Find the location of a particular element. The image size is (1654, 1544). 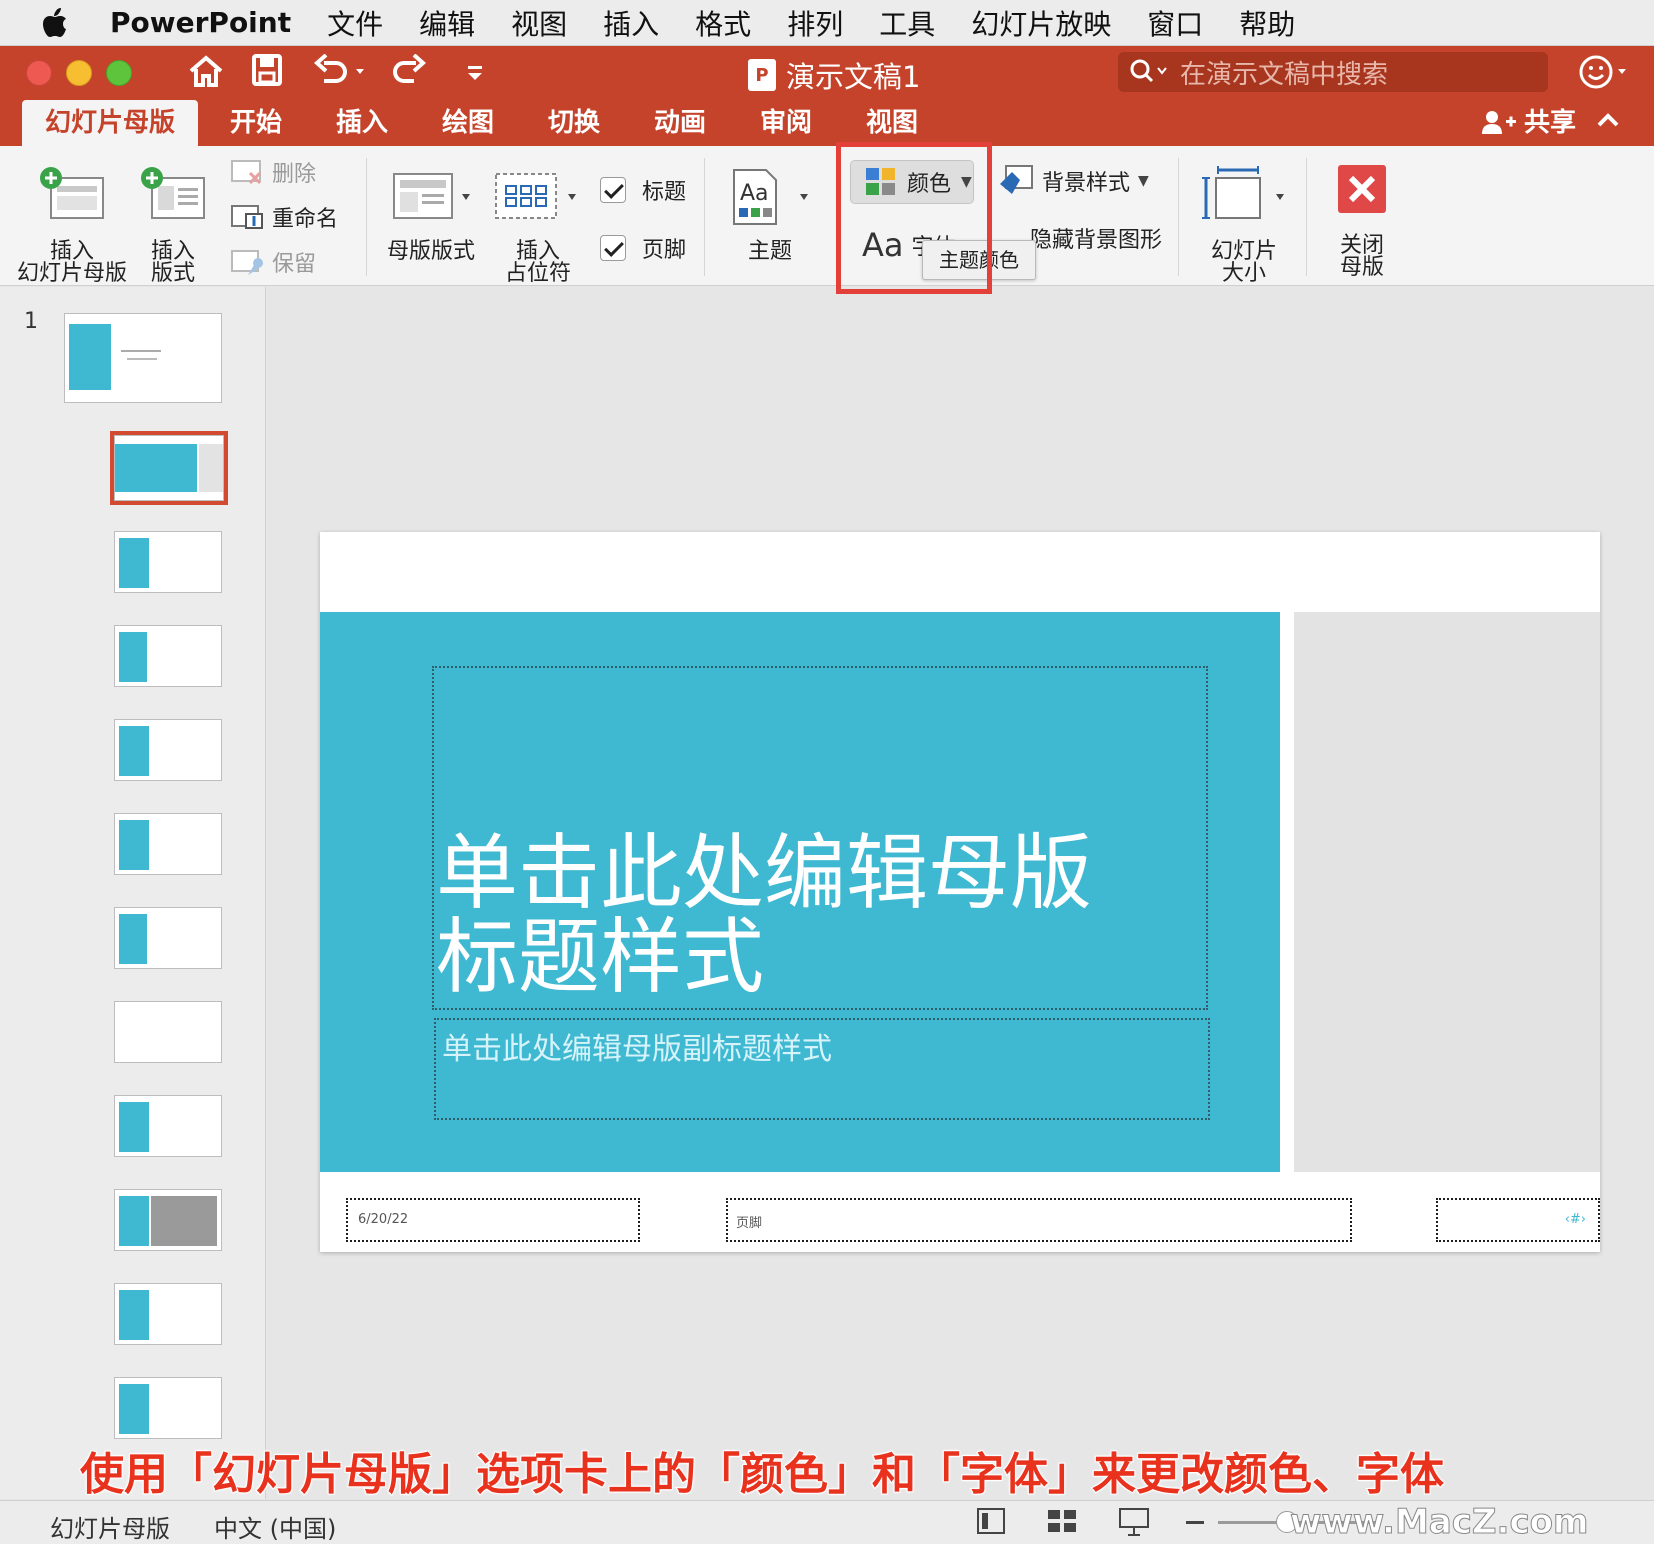

master-layout-label: 母版版式 is located at coordinates (430, 251).